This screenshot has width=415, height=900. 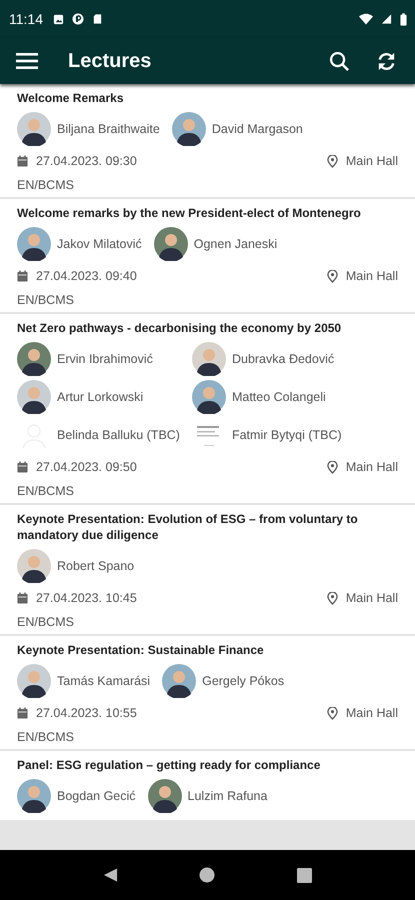 What do you see at coordinates (189, 213) in the screenshot?
I see `lecture-title: Welcome remarks by the new President-elect of Montenegro` at bounding box center [189, 213].